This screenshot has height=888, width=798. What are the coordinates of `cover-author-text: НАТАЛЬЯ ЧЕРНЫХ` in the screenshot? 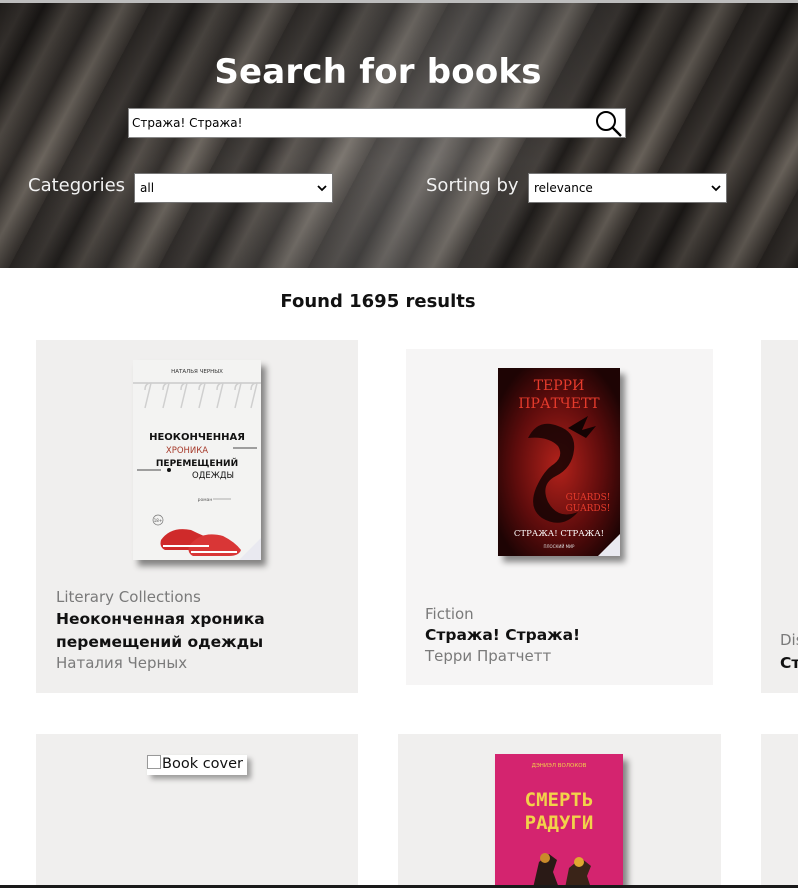 It's located at (197, 372).